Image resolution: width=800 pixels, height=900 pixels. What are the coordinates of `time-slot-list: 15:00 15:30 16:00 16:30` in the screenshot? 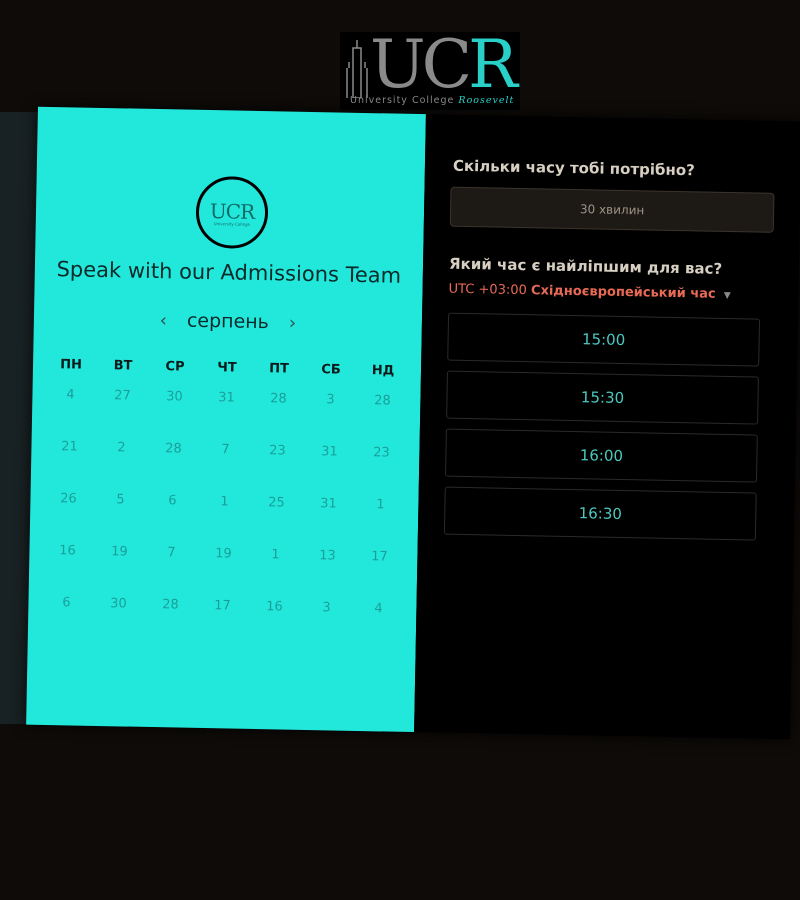 It's located at (602, 431).